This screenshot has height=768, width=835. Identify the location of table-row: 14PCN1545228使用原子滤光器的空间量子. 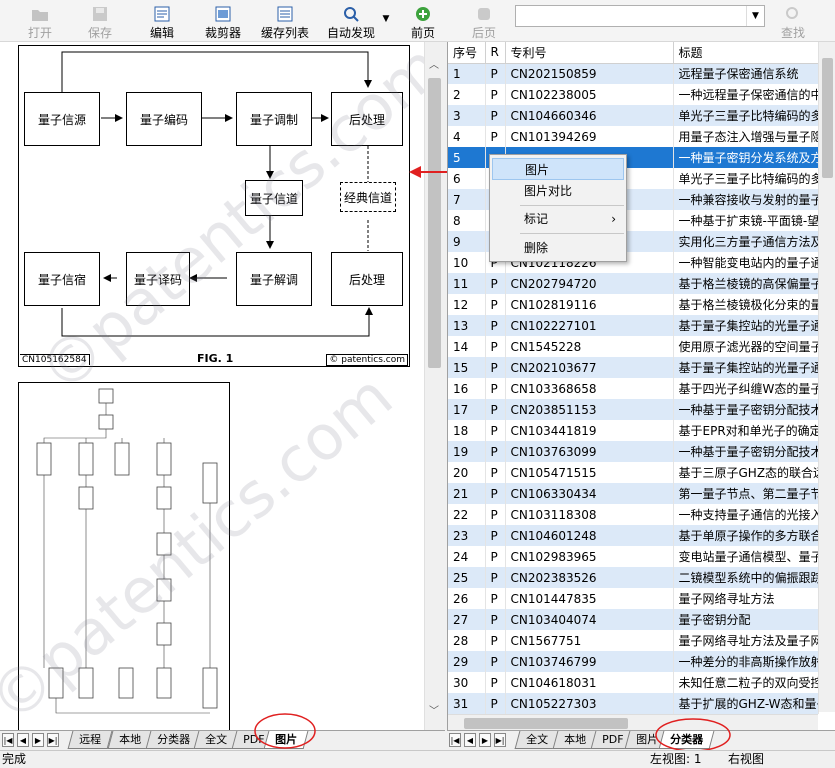
(633, 346).